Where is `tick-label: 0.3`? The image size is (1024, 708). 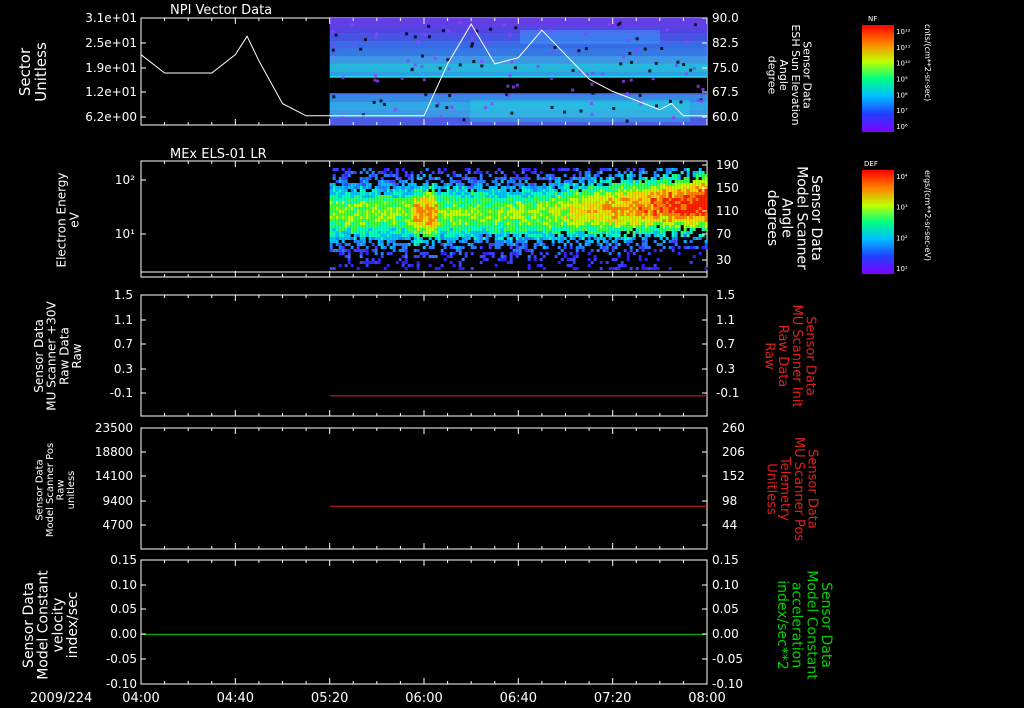 tick-label: 0.3 is located at coordinates (725, 369).